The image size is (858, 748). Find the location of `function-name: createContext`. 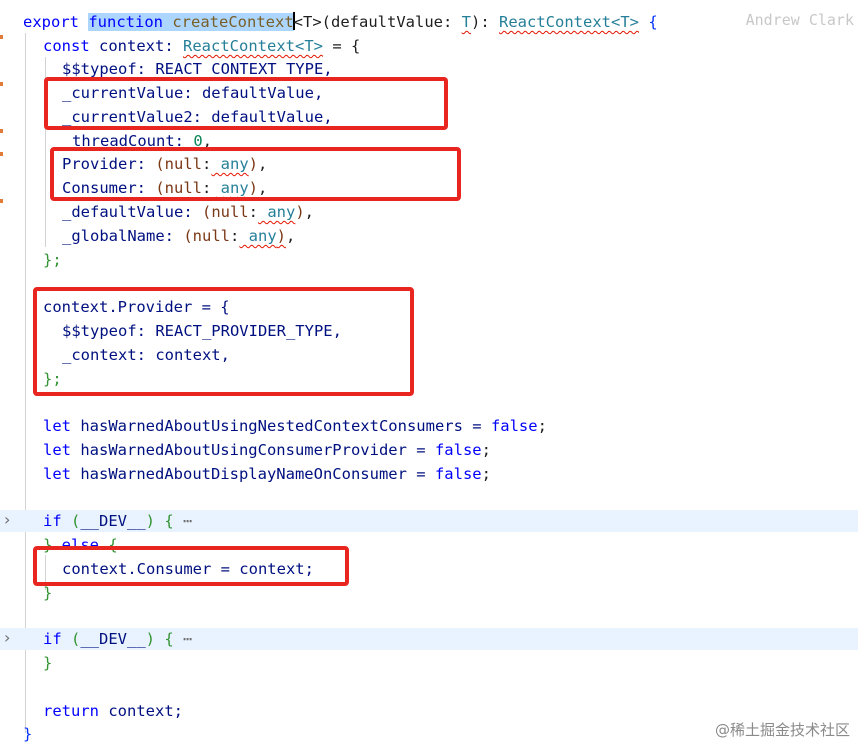

function-name: createContext is located at coordinates (233, 22).